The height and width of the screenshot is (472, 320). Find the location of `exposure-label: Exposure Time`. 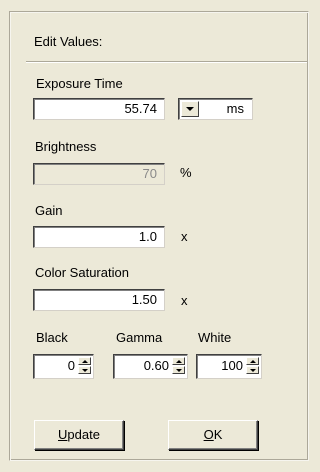

exposure-label: Exposure Time is located at coordinates (79, 83).